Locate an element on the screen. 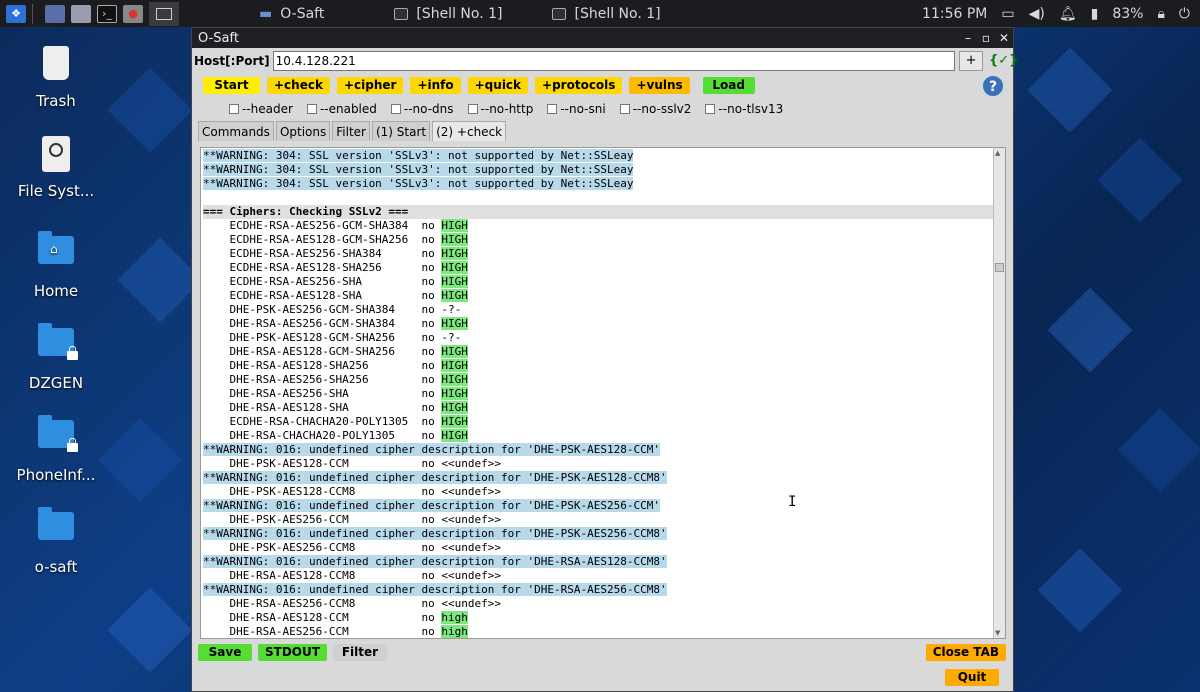  cipher-button: +cipher is located at coordinates (370, 85).